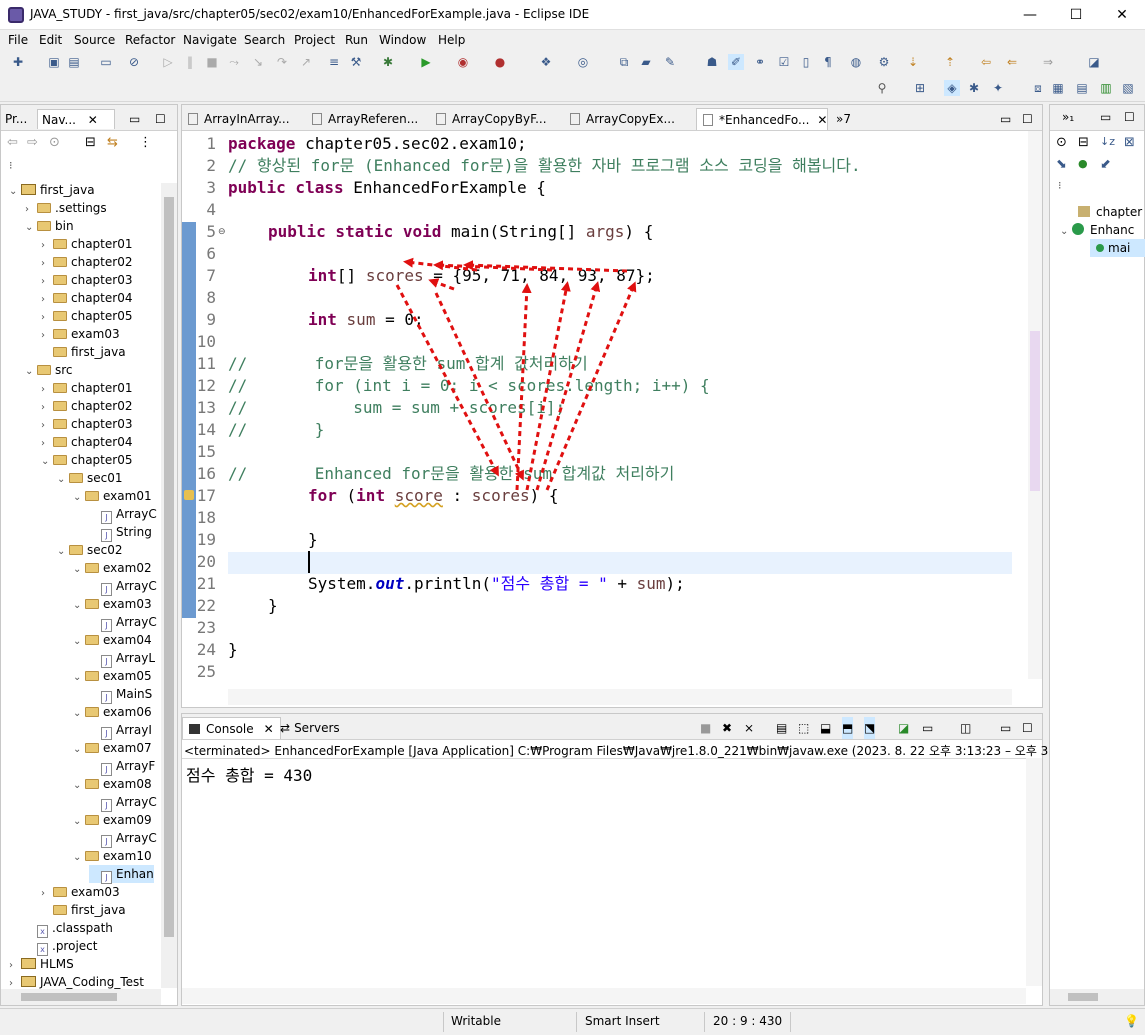  What do you see at coordinates (1035, 411) in the screenshot?
I see `editor-scroll-thumb` at bounding box center [1035, 411].